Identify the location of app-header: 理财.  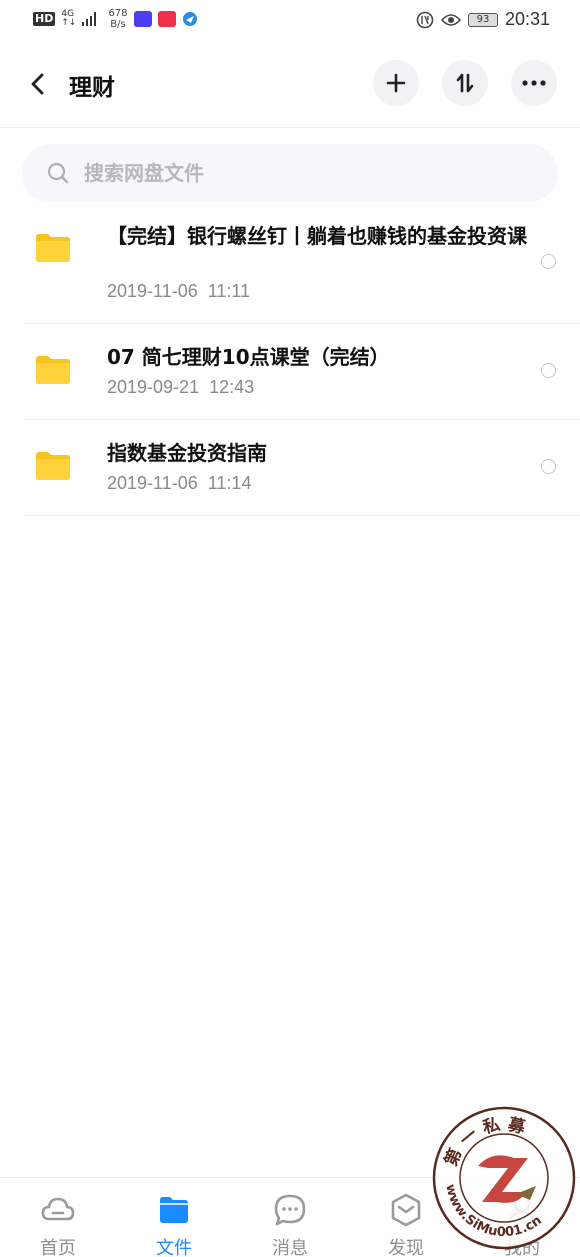
(290, 84).